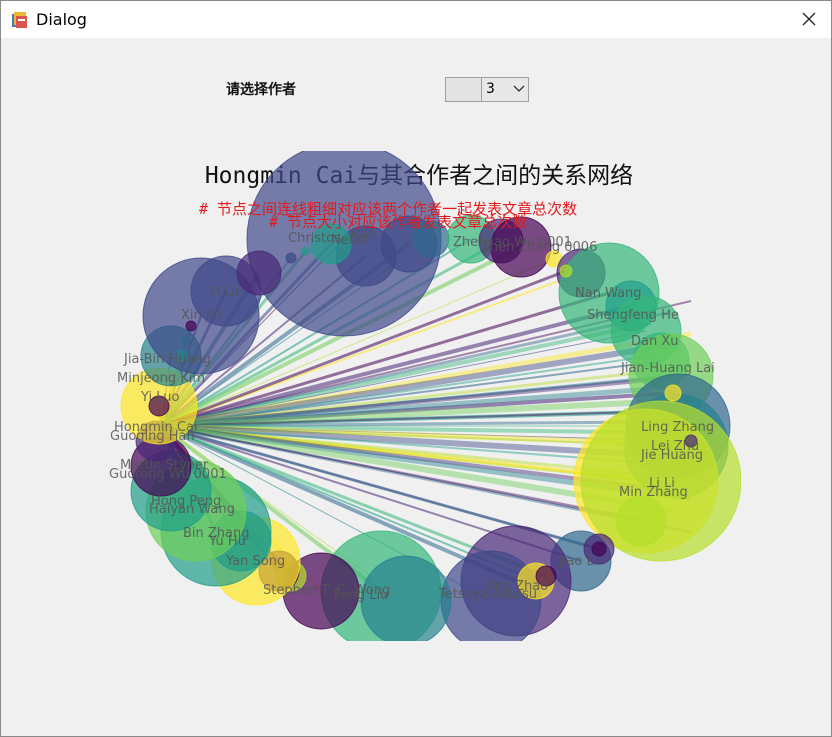 This screenshot has height=737, width=832. What do you see at coordinates (398, 222) in the screenshot?
I see `node-size-note: # 节点大小对应该作者发表文章总次数` at bounding box center [398, 222].